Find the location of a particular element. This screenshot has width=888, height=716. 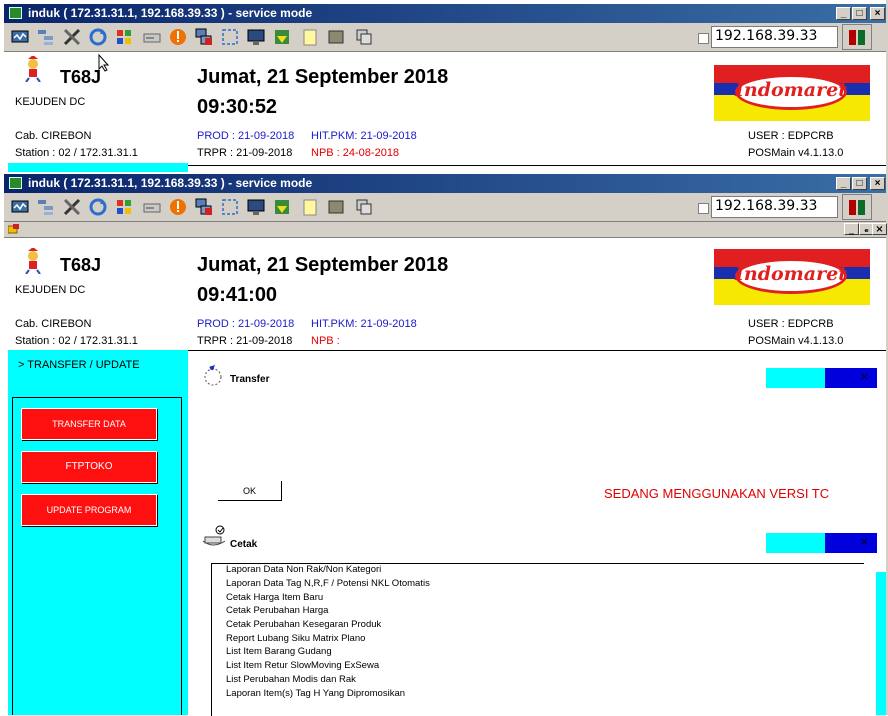

print-icon is located at coordinates (214, 539).